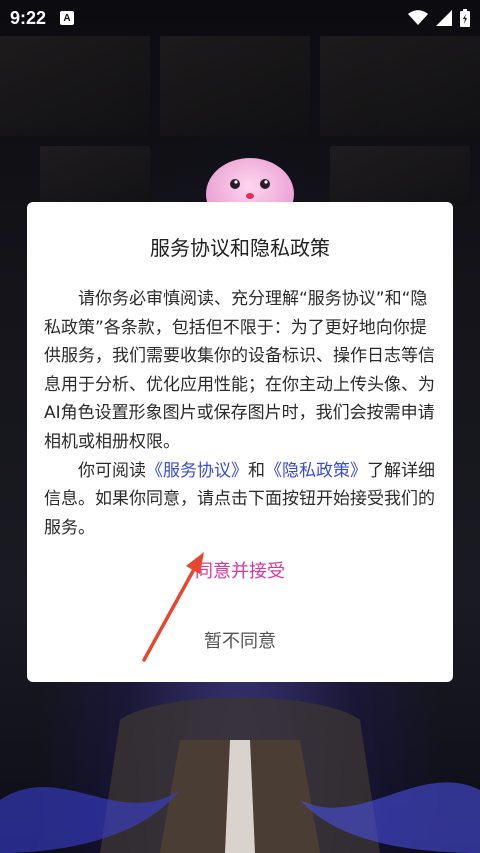  Describe the element at coordinates (112, 470) in the screenshot. I see `paragraph-2-text-before: 你可阅读` at that location.